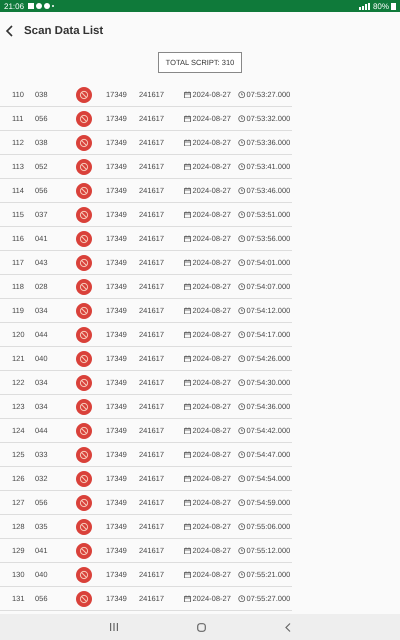  Describe the element at coordinates (393, 6) in the screenshot. I see `battery-icon` at that location.